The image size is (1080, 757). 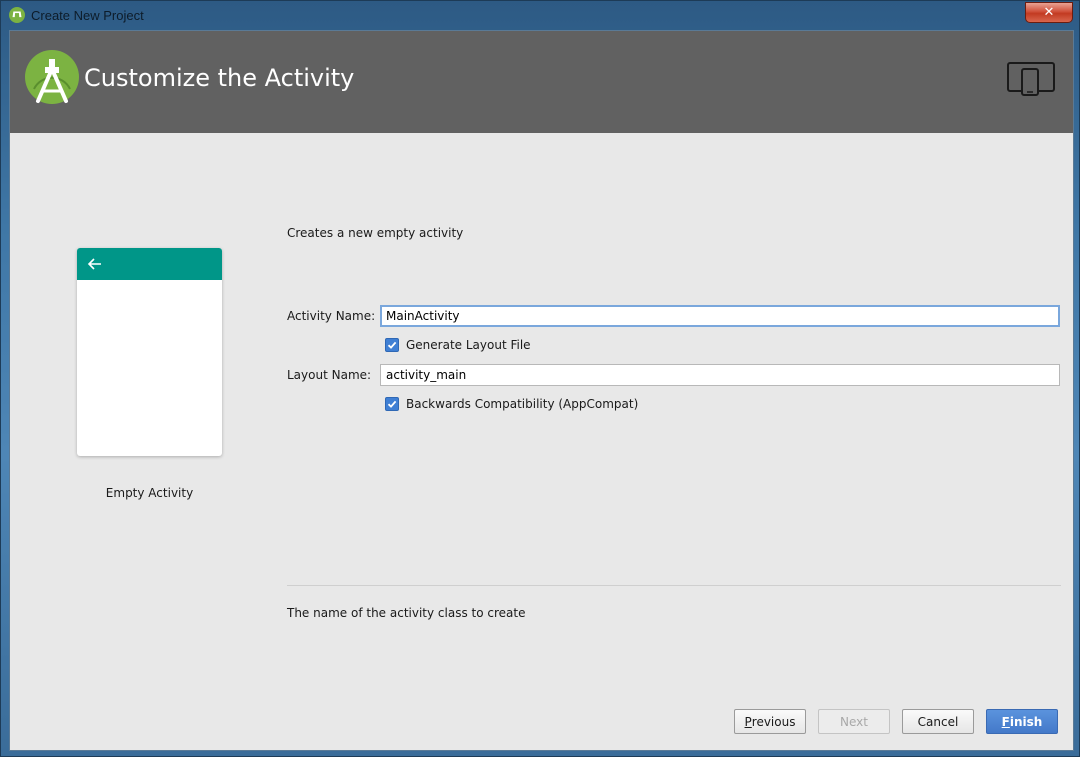 I want to click on template-name: Empty Activity, so click(x=149, y=493).